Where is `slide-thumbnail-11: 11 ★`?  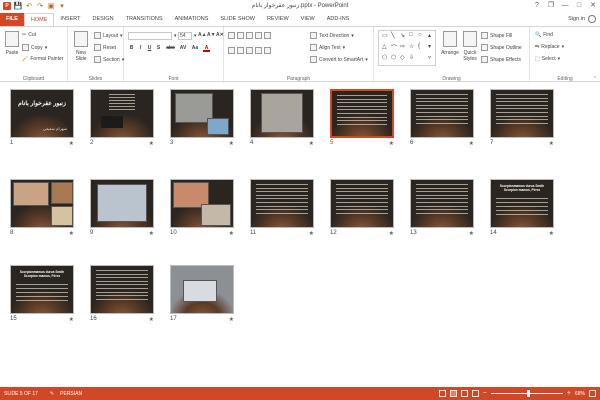 slide-thumbnail-11: 11 ★ is located at coordinates (282, 209).